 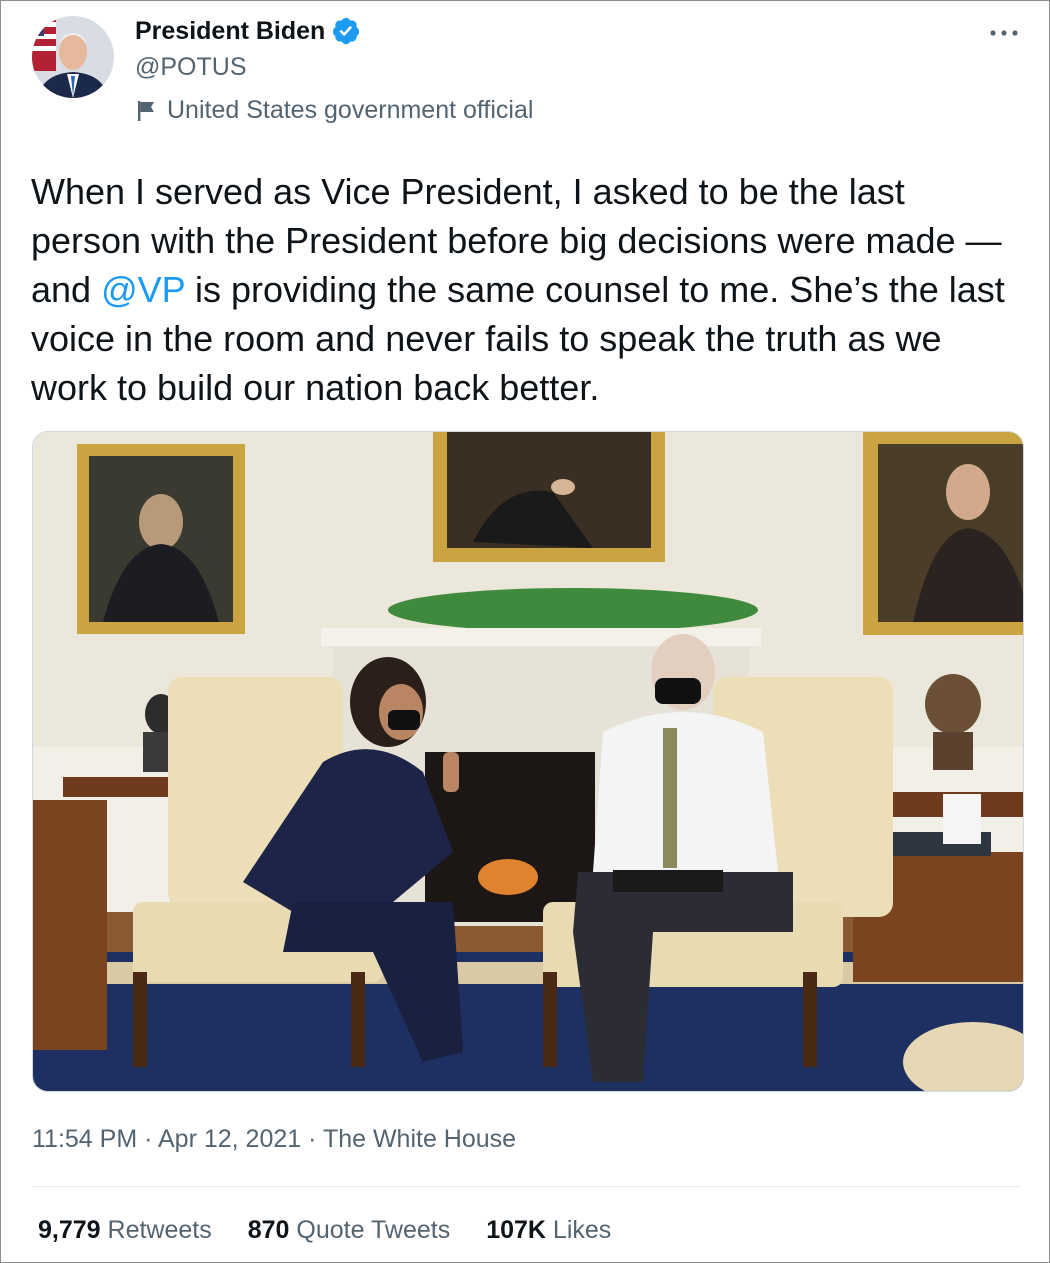 I want to click on more-options-icon, so click(x=1004, y=33).